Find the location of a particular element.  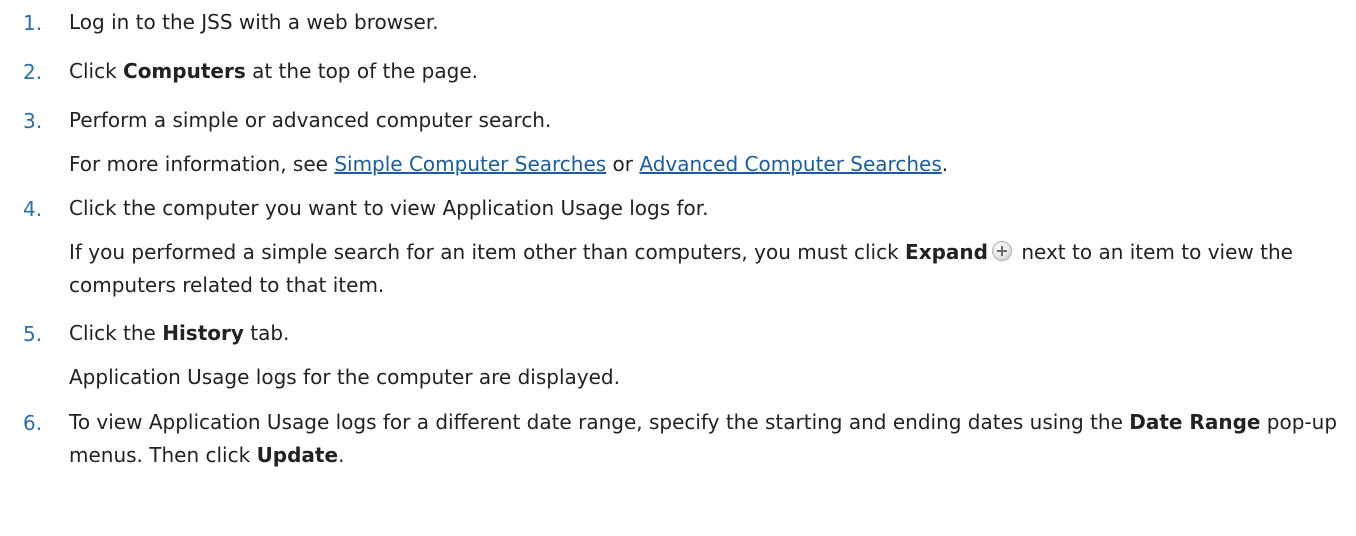

step-text: Click Computers at the top of the page. is located at coordinates (273, 71).